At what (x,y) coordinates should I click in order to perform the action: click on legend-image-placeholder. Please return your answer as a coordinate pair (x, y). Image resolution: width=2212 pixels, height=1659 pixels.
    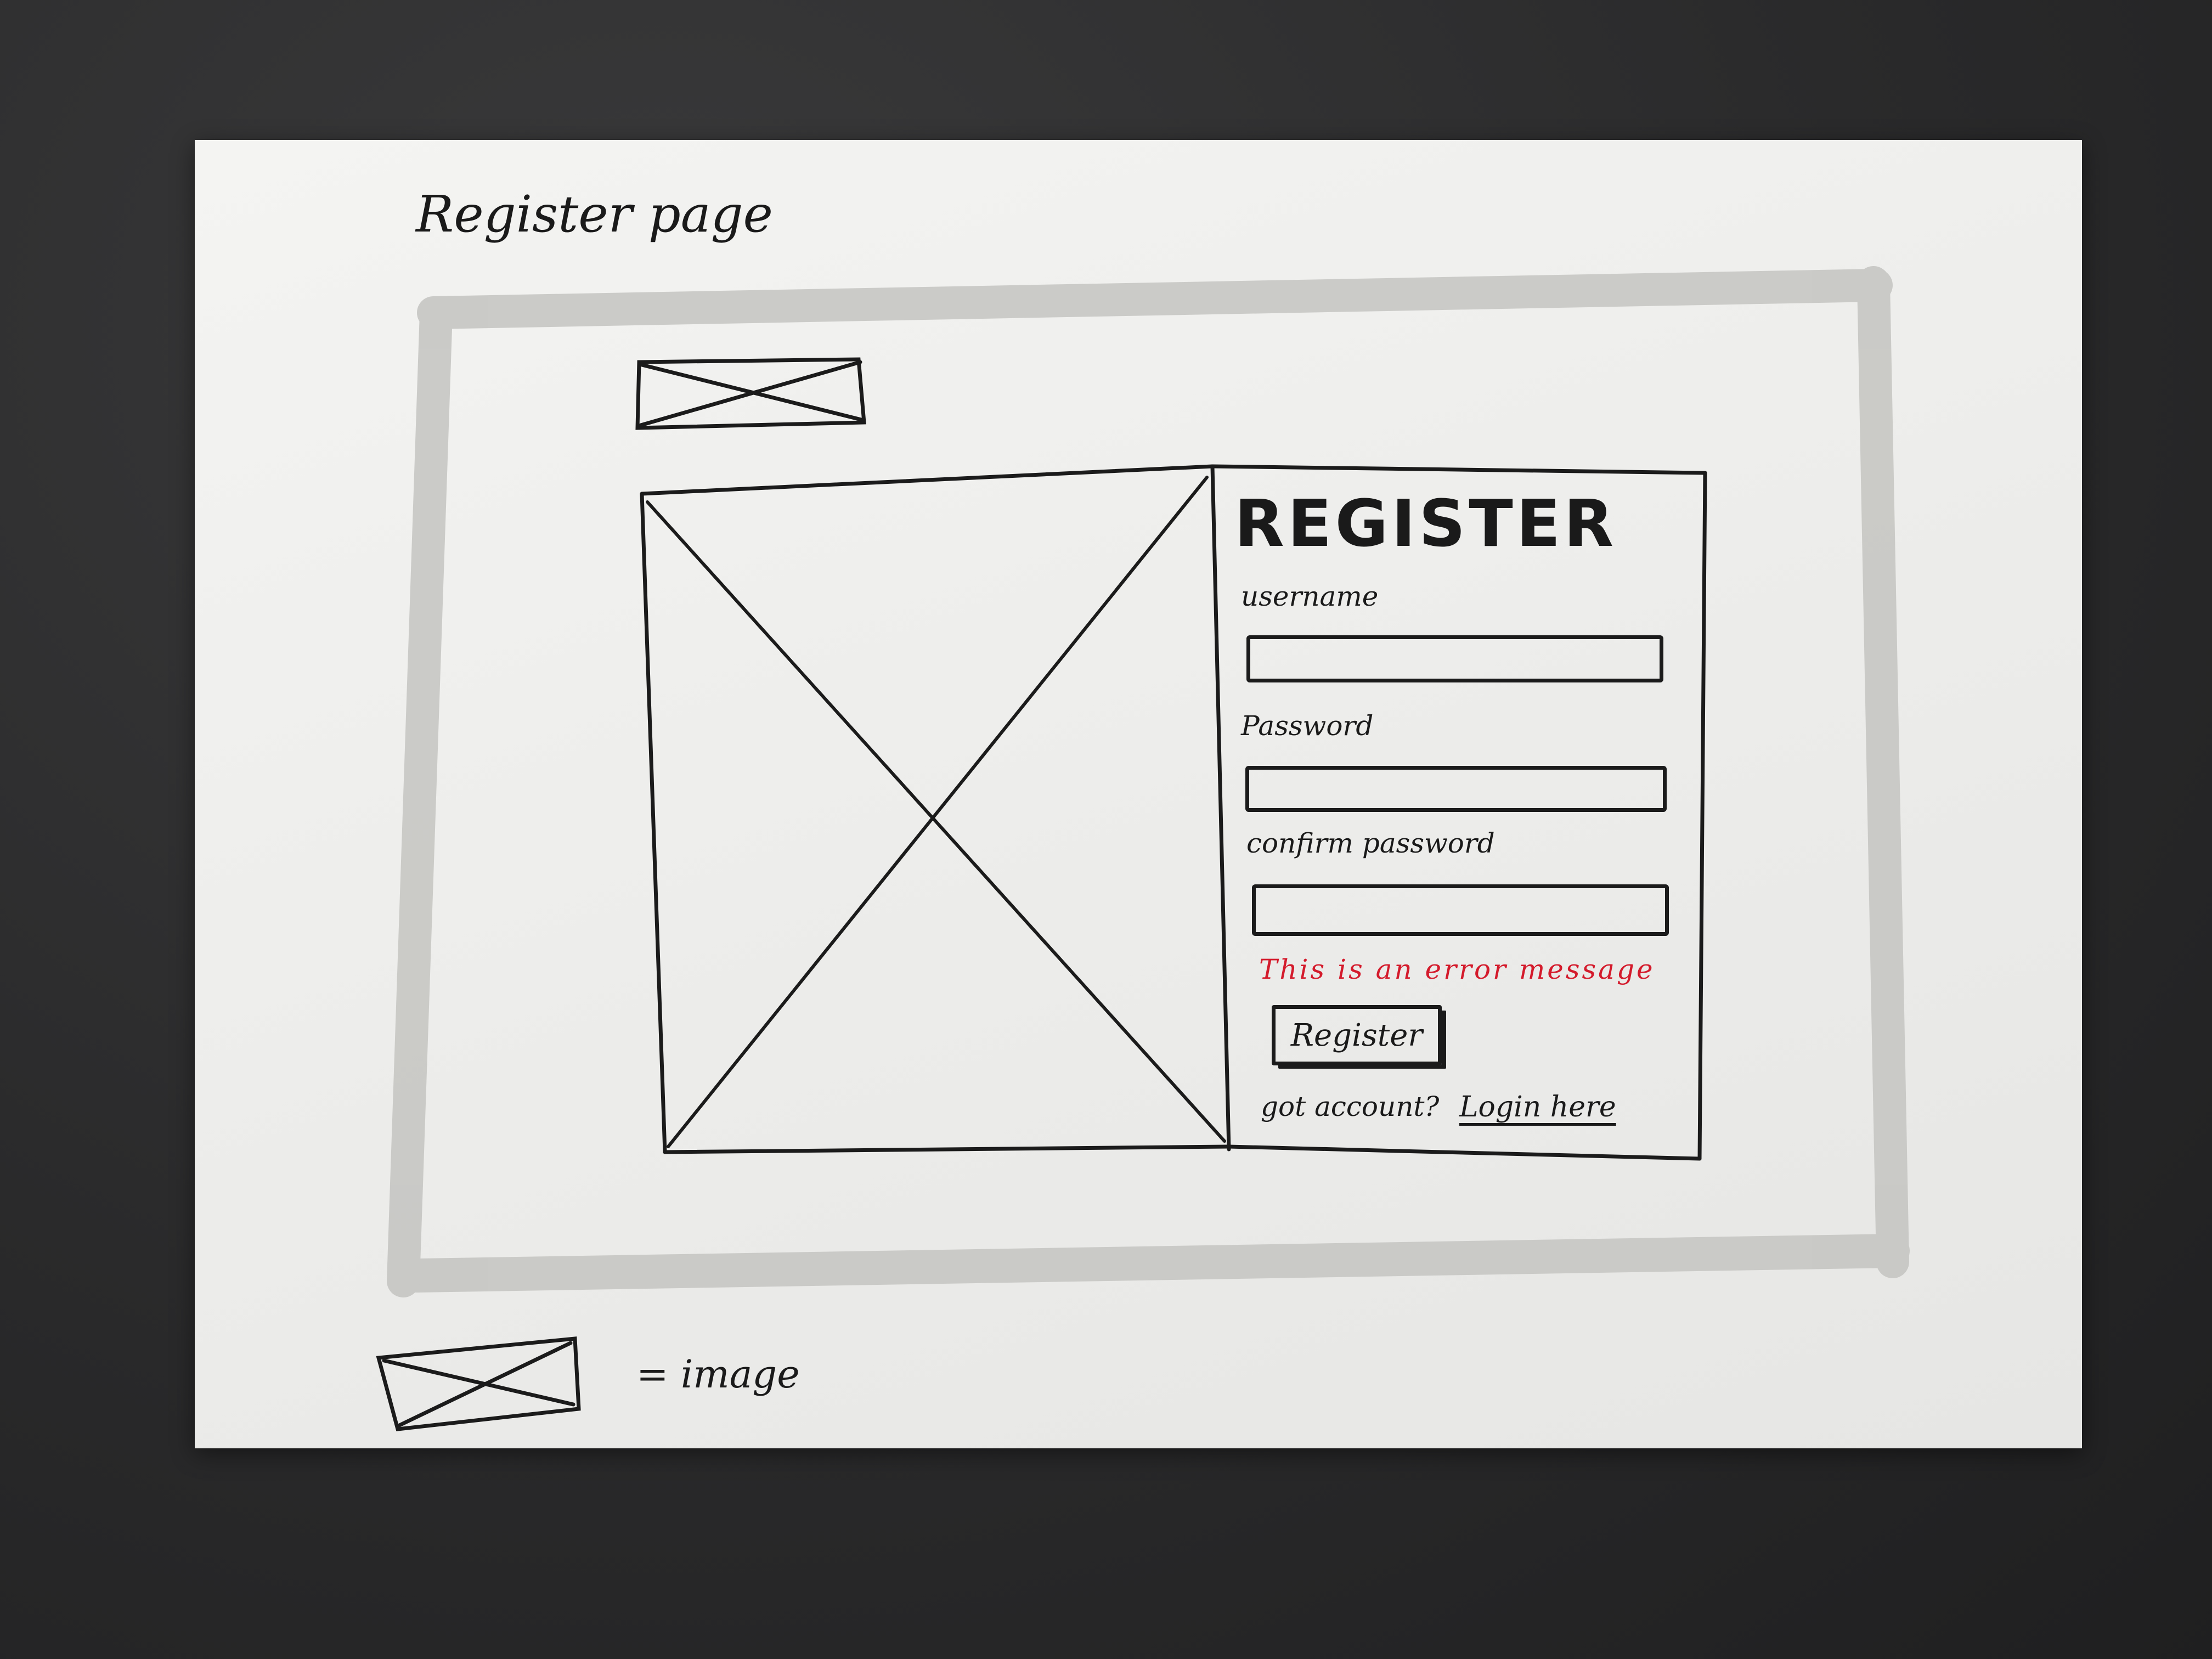
    Looking at the image, I should click on (478, 1383).